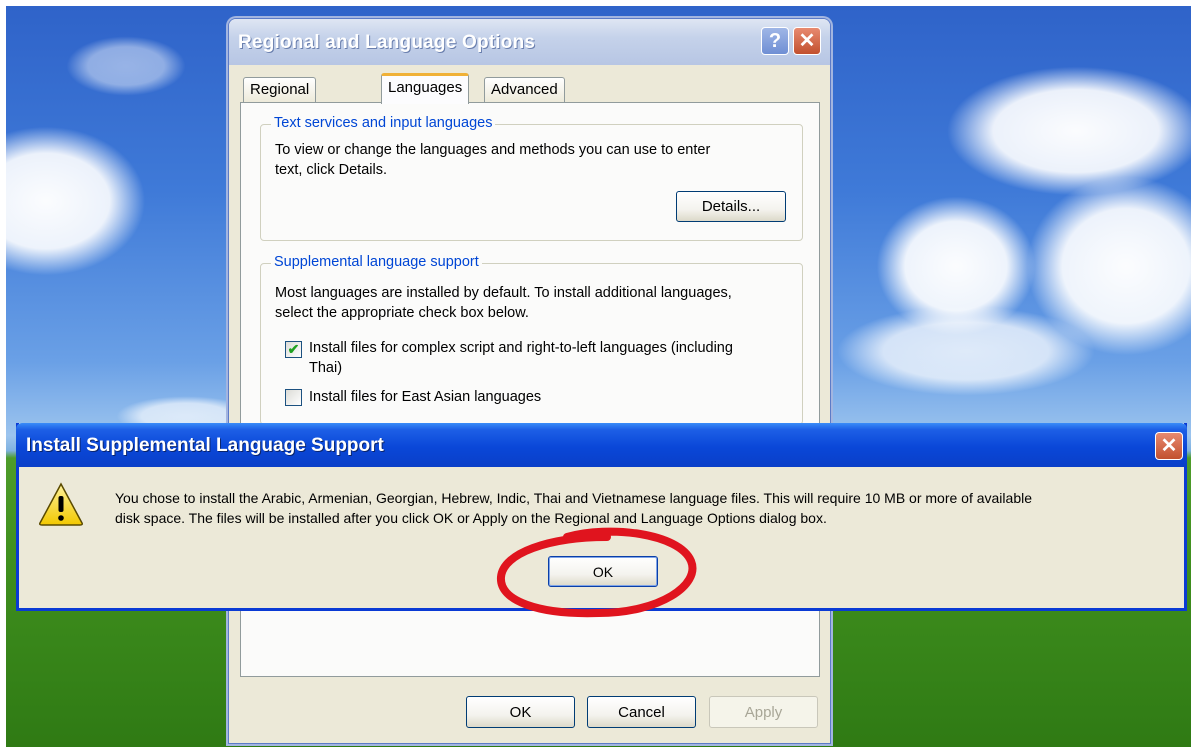 Image resolution: width=1197 pixels, height=753 pixels. What do you see at coordinates (641, 712) in the screenshot?
I see `cancel-button: Cancel` at bounding box center [641, 712].